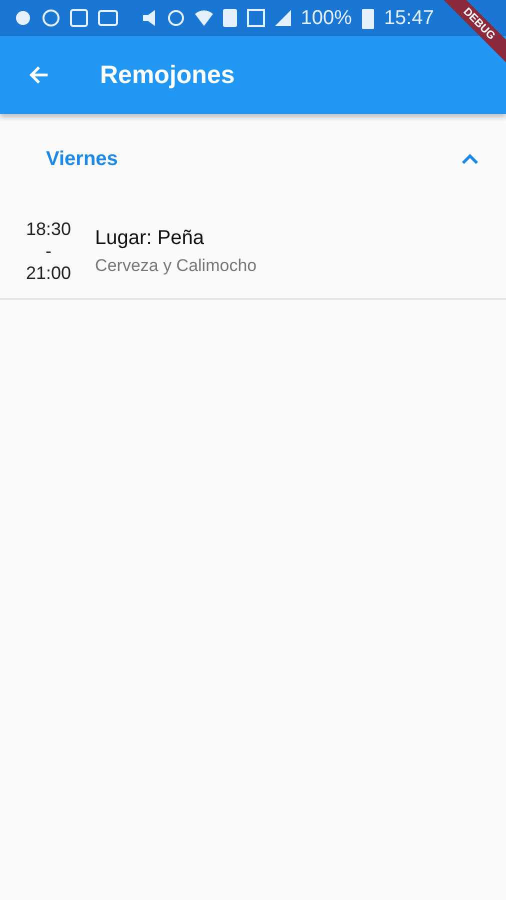  Describe the element at coordinates (253, 159) in the screenshot. I see `section-header: Viernes` at that location.